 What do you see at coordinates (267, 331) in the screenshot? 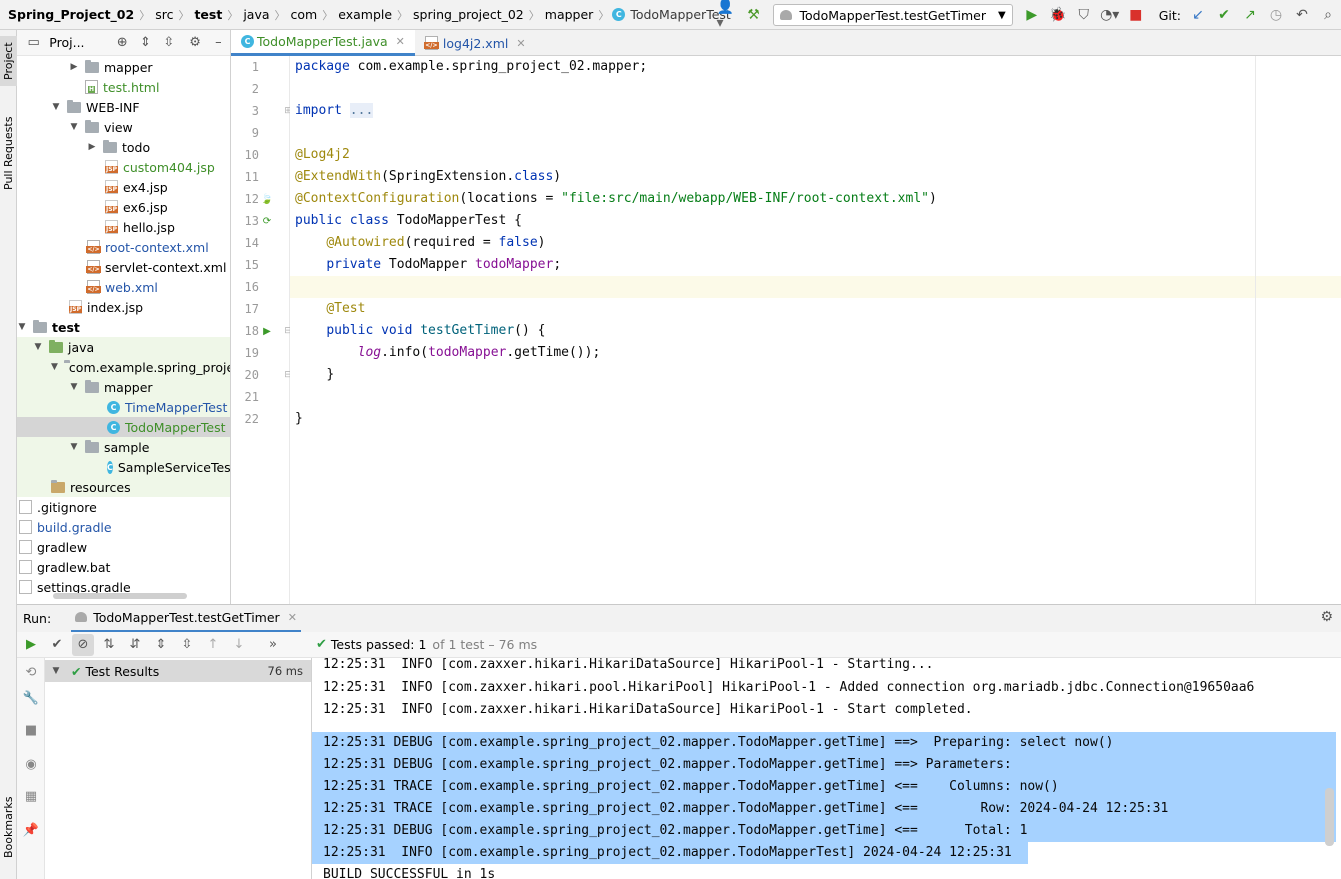
I see `run-test-method-icon: ▶` at bounding box center [267, 331].